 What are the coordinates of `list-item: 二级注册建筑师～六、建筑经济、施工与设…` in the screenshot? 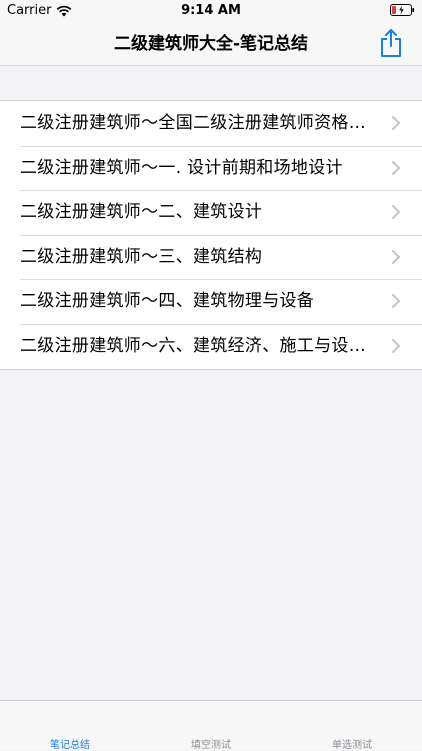 It's located at (211, 346).